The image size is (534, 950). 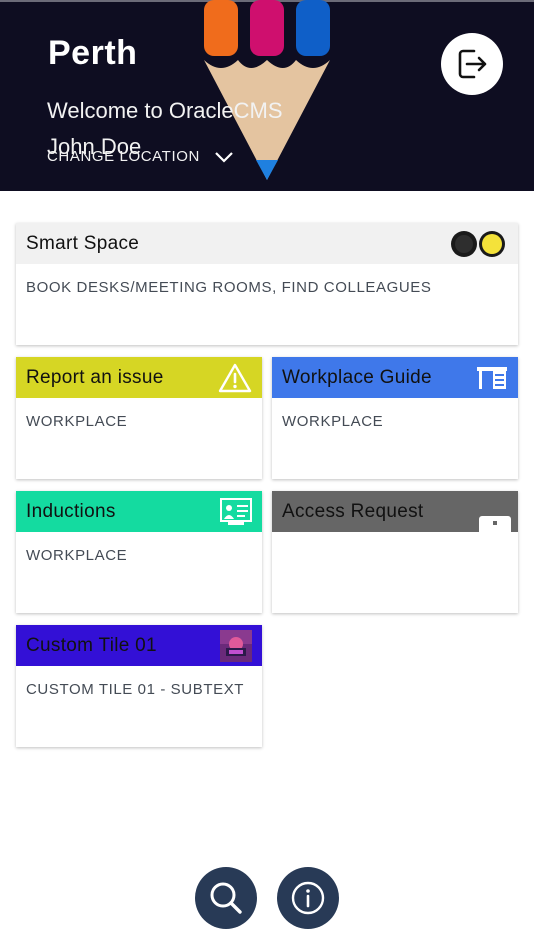 What do you see at coordinates (71, 511) in the screenshot?
I see `tile-title: Inductions` at bounding box center [71, 511].